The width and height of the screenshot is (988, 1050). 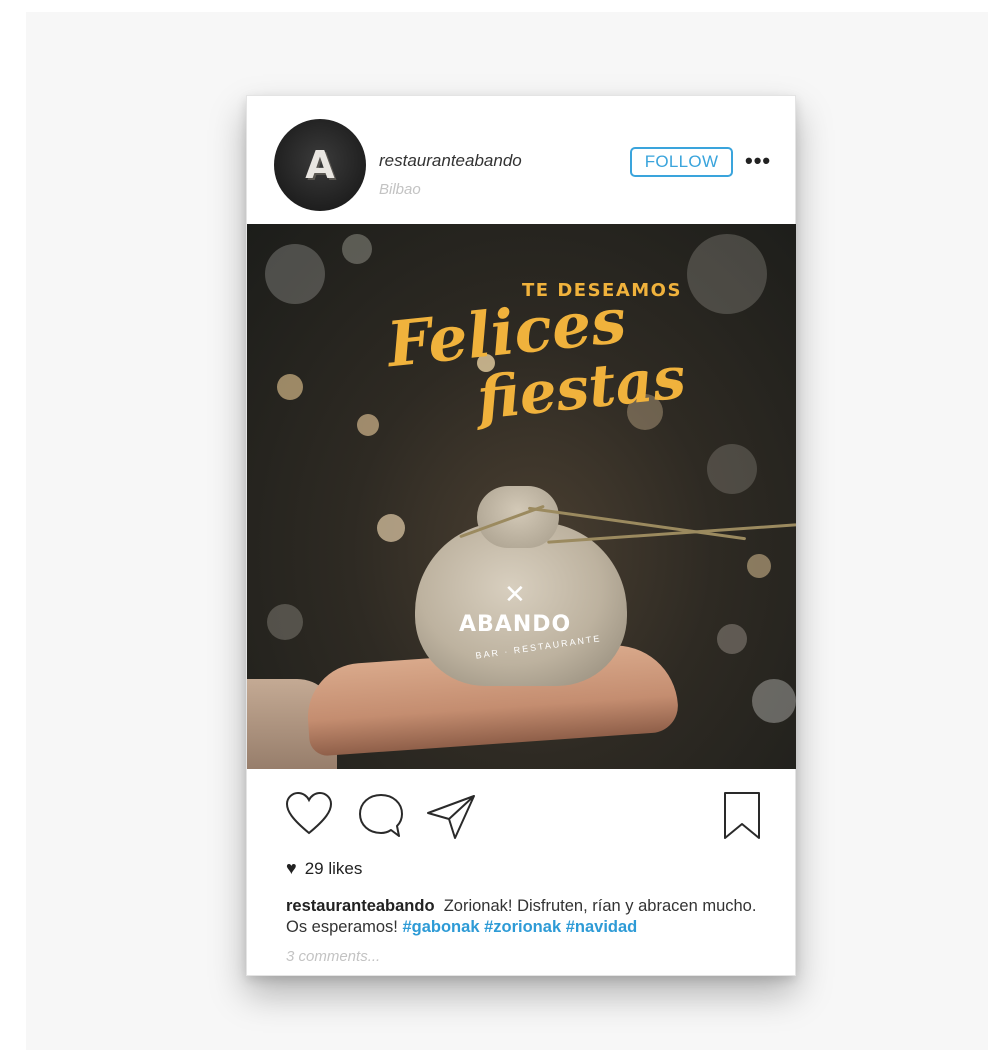 What do you see at coordinates (681, 162) in the screenshot?
I see `follow-button: FOLLOW` at bounding box center [681, 162].